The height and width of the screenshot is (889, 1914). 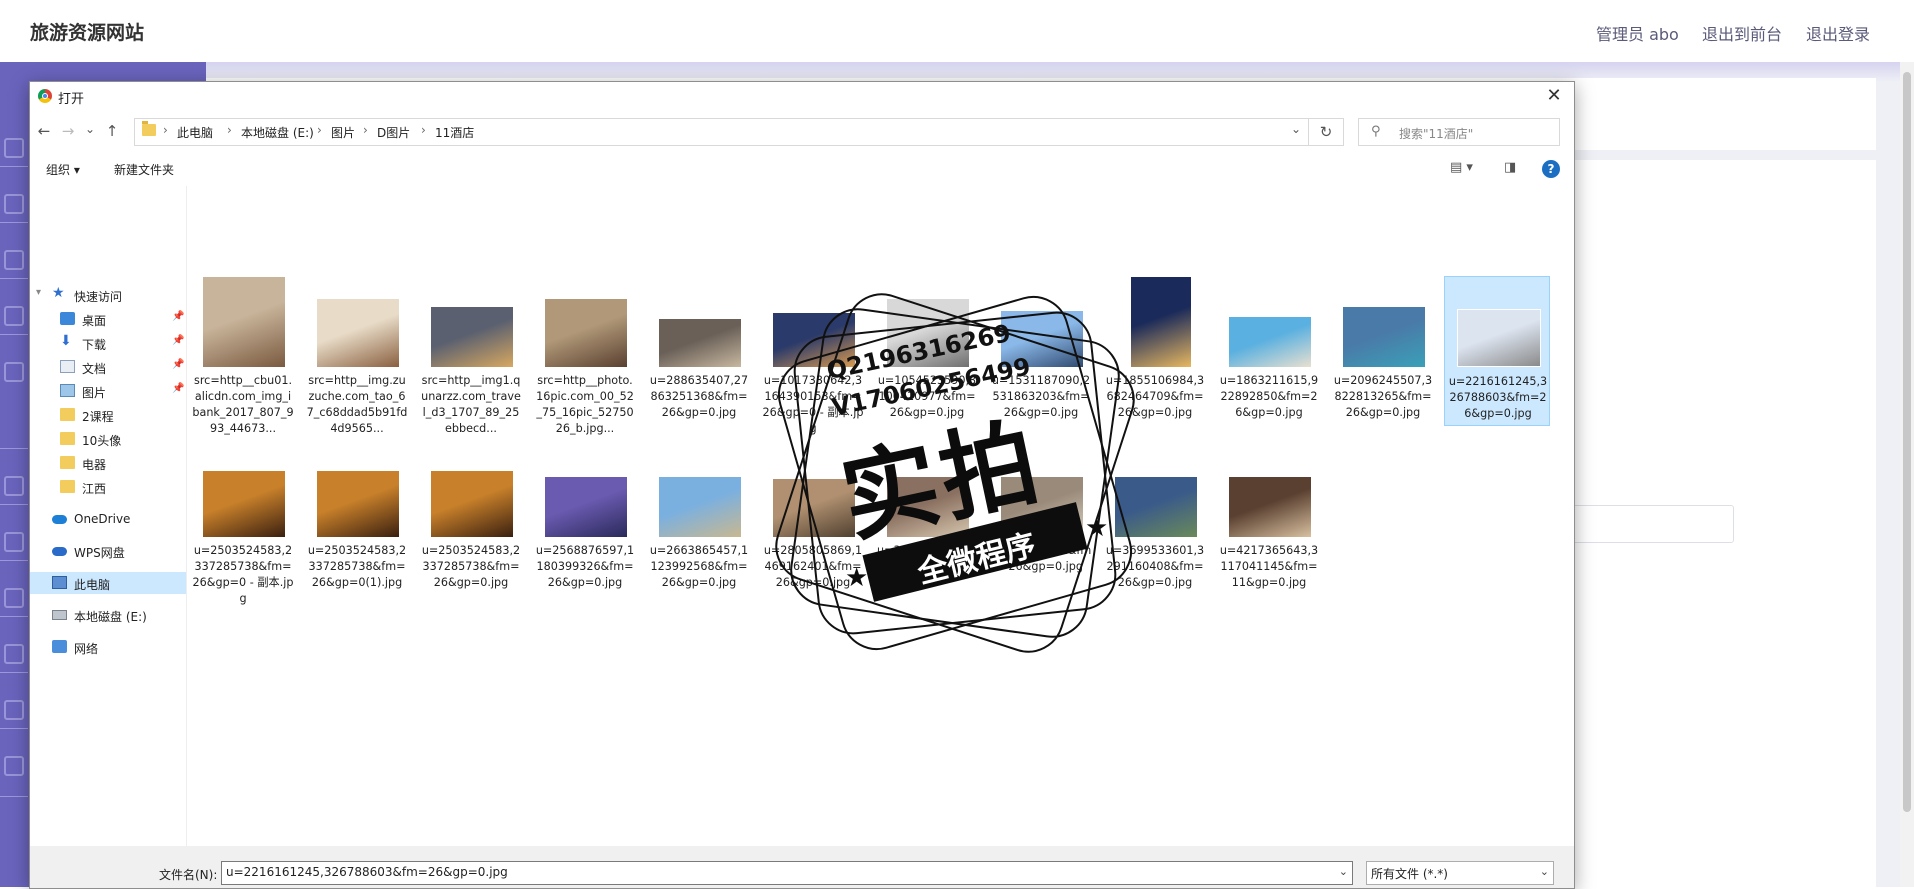 I want to click on back-arrow-icon: ←, so click(x=44, y=131).